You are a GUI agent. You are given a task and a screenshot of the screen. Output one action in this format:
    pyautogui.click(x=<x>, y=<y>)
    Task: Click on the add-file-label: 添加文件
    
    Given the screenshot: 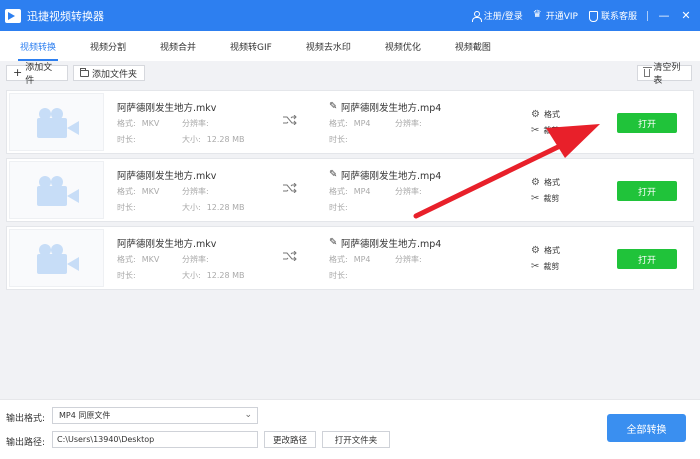 What is the action you would take?
    pyautogui.click(x=39, y=74)
    